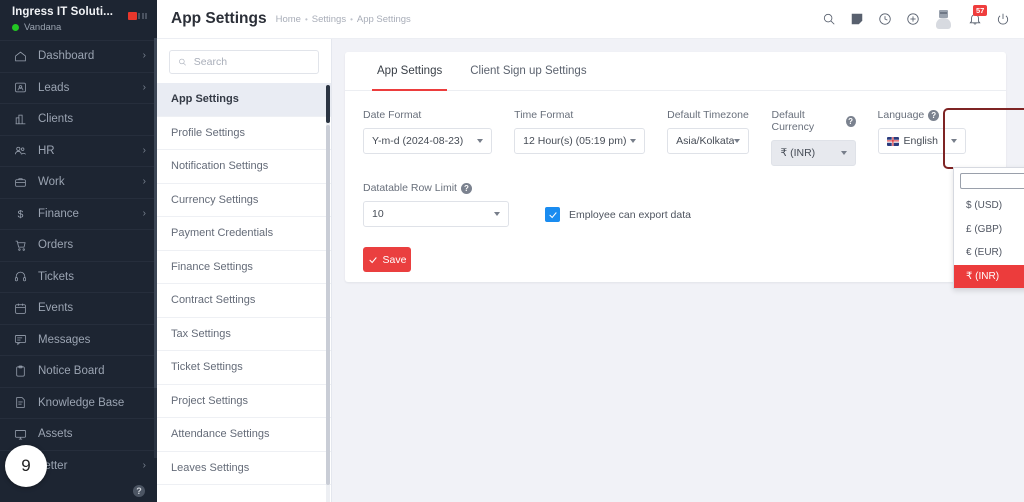  I want to click on sidebar-item-label: Events, so click(56, 308).